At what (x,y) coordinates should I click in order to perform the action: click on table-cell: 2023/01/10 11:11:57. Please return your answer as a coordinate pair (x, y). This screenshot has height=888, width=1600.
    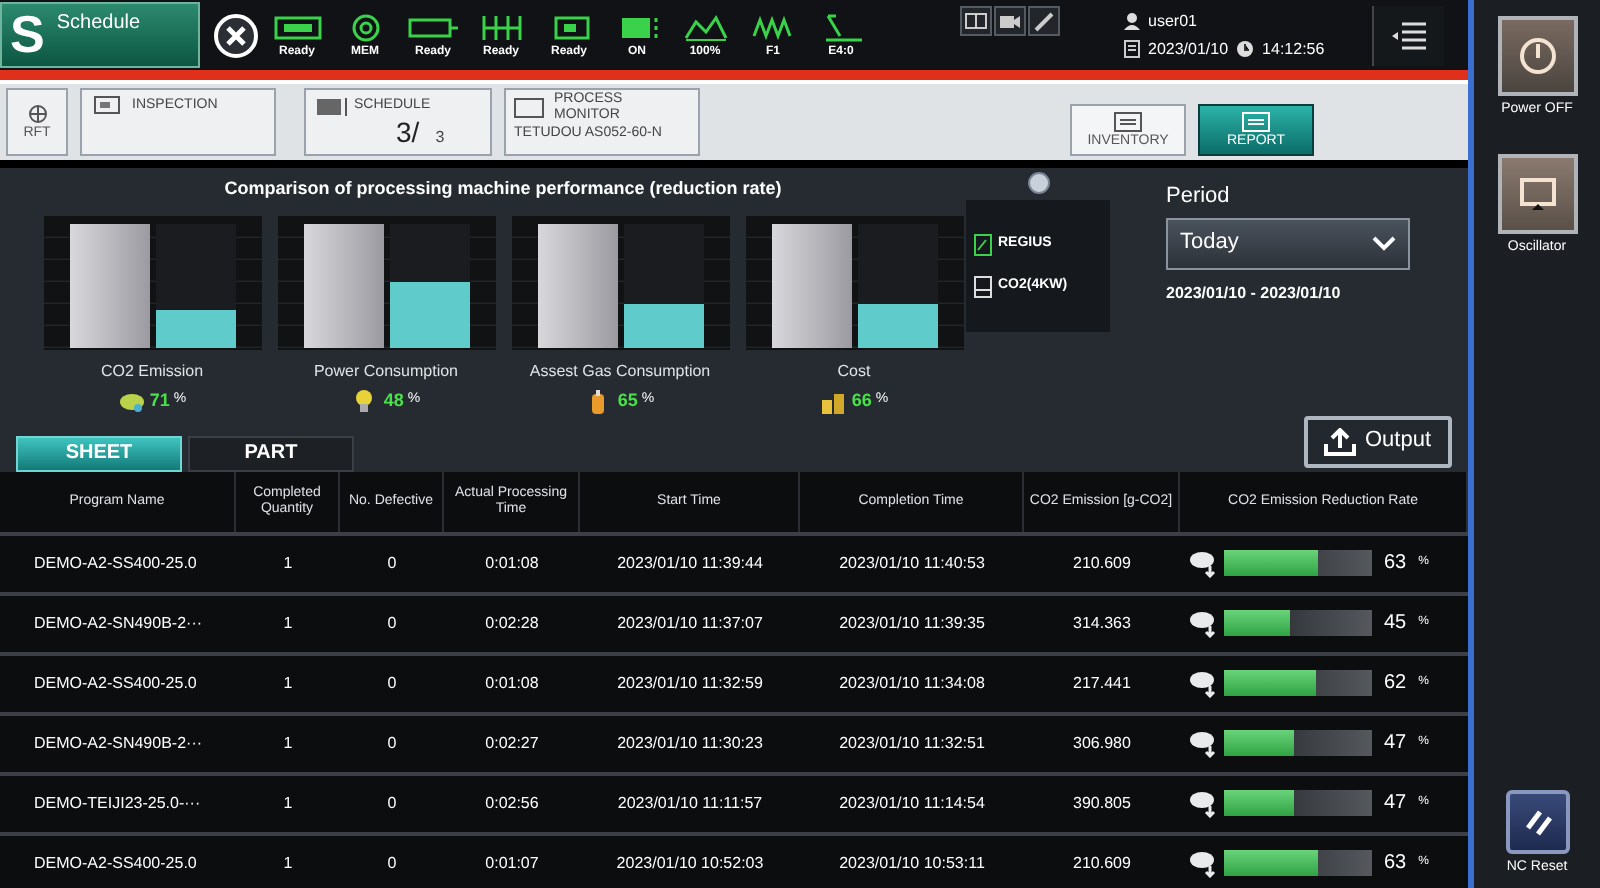
    Looking at the image, I should click on (690, 803).